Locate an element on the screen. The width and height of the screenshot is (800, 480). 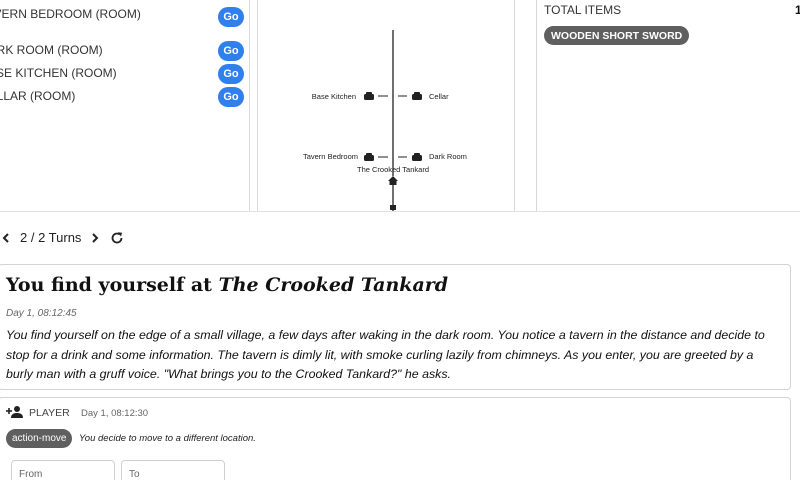
chevron-right-icon is located at coordinates (95, 238).